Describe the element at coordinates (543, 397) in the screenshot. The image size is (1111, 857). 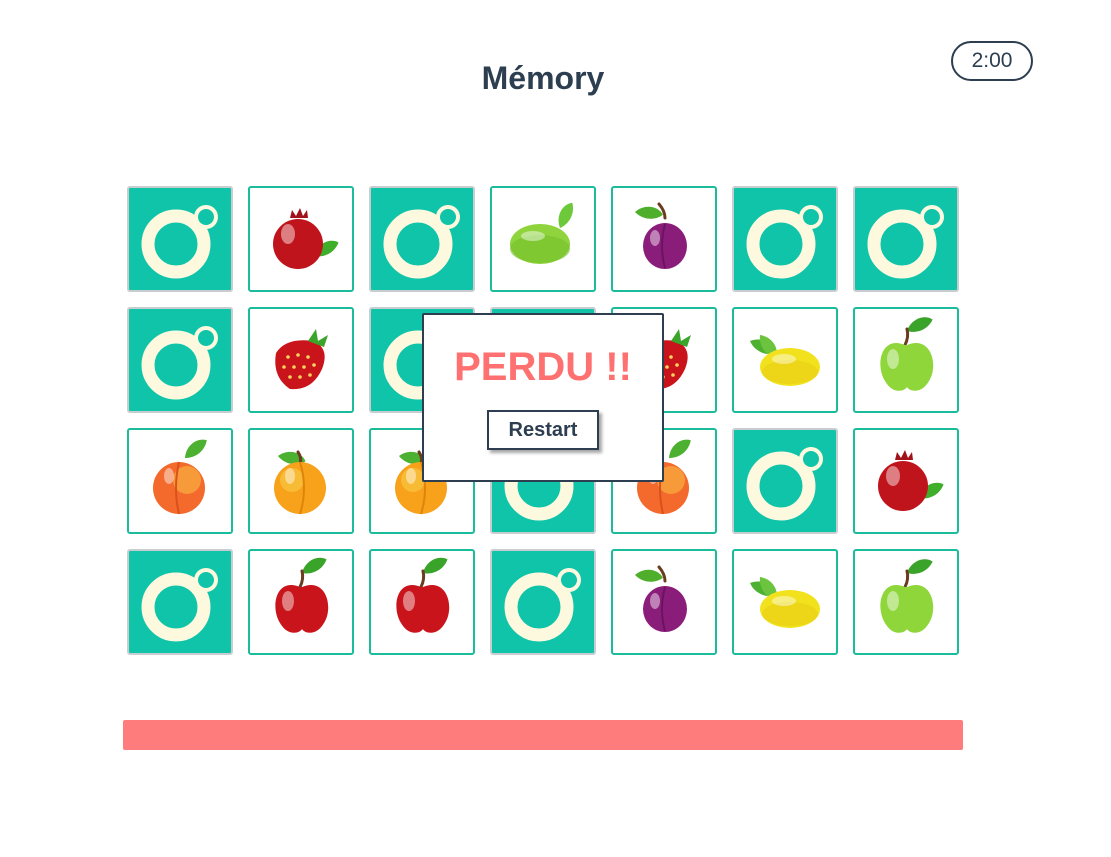
I see `game-over-modal: PERDU !! Restart` at that location.